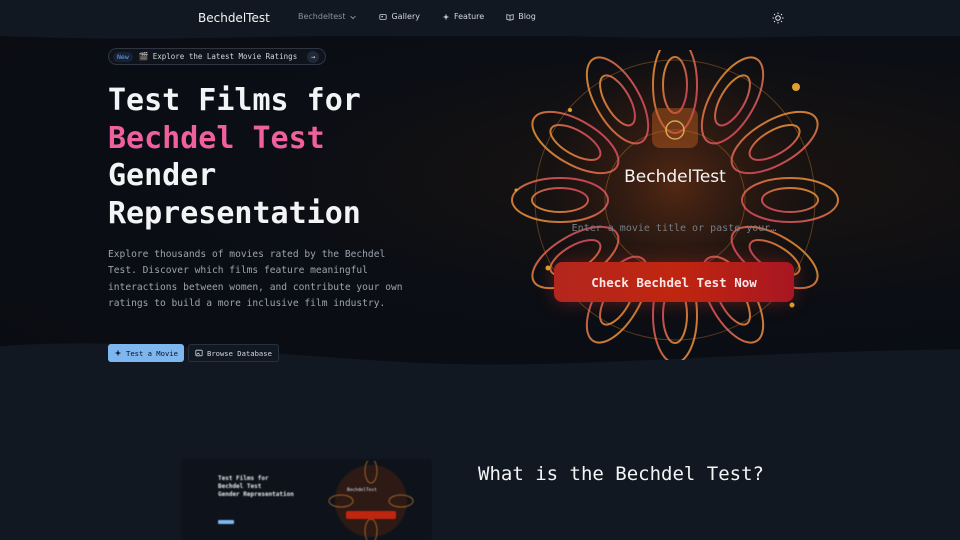  I want to click on announcement-badge: New 🎬 Explore the Latest Movie Ratings →, so click(217, 56).